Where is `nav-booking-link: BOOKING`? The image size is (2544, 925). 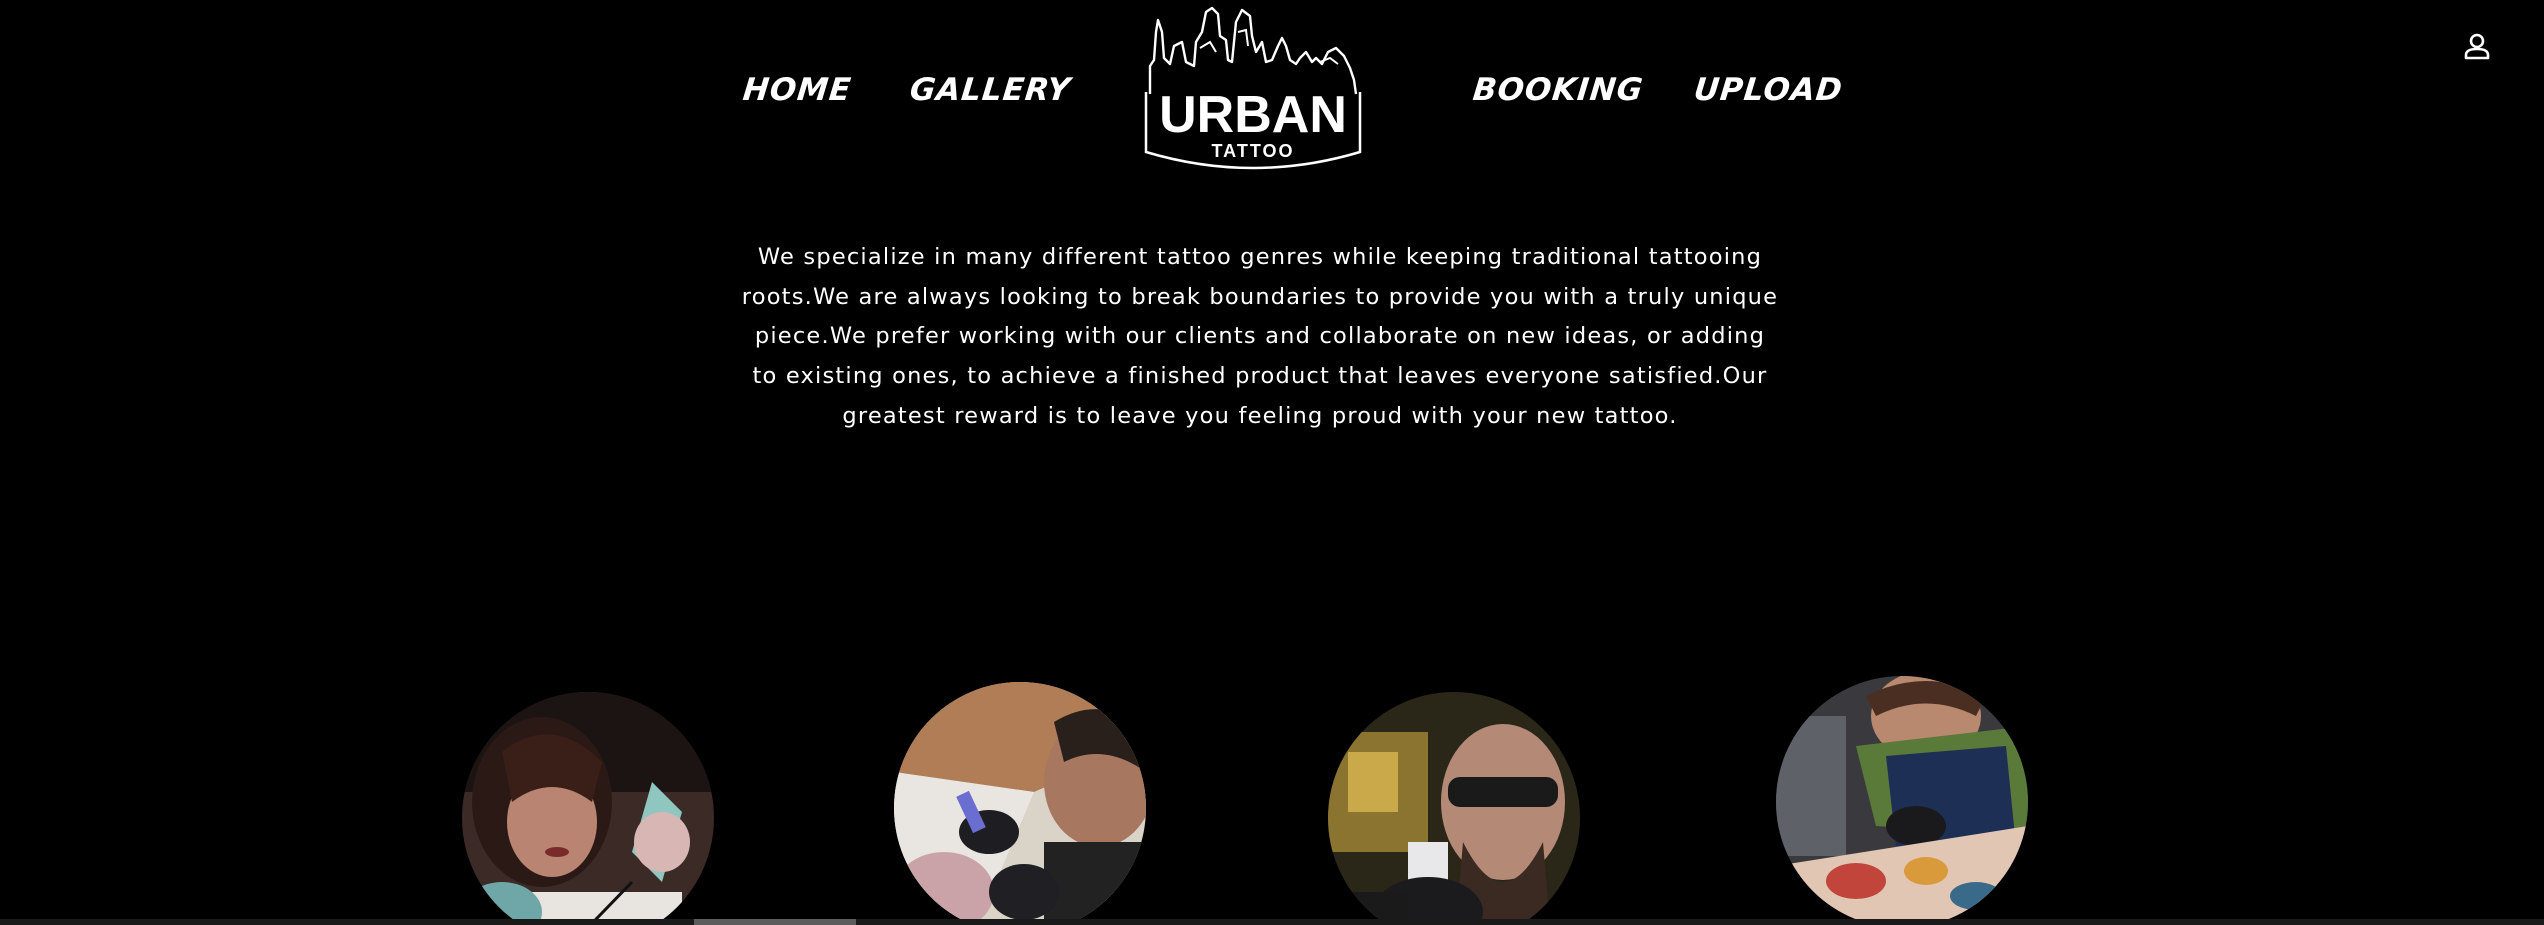 nav-booking-link: BOOKING is located at coordinates (1558, 90).